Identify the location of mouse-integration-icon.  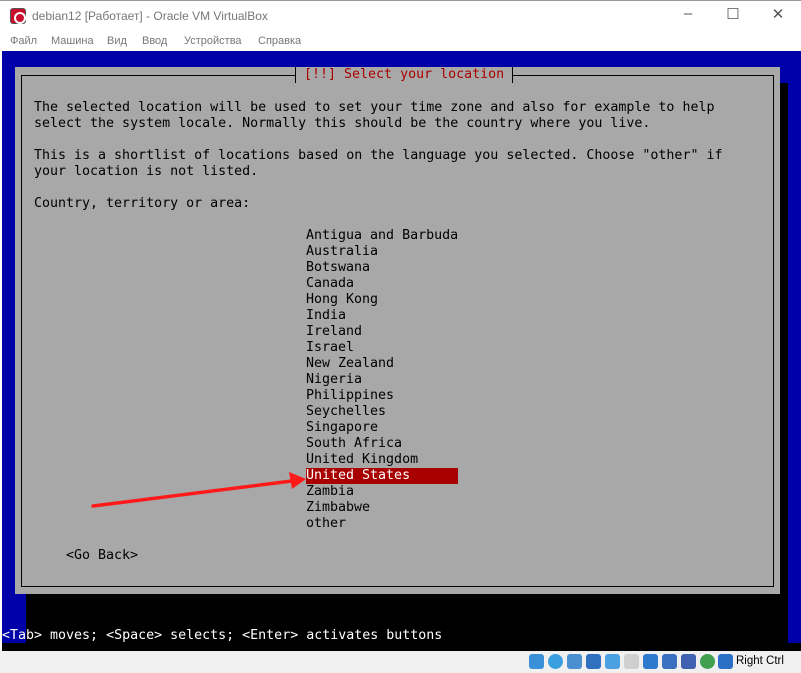
(707, 661).